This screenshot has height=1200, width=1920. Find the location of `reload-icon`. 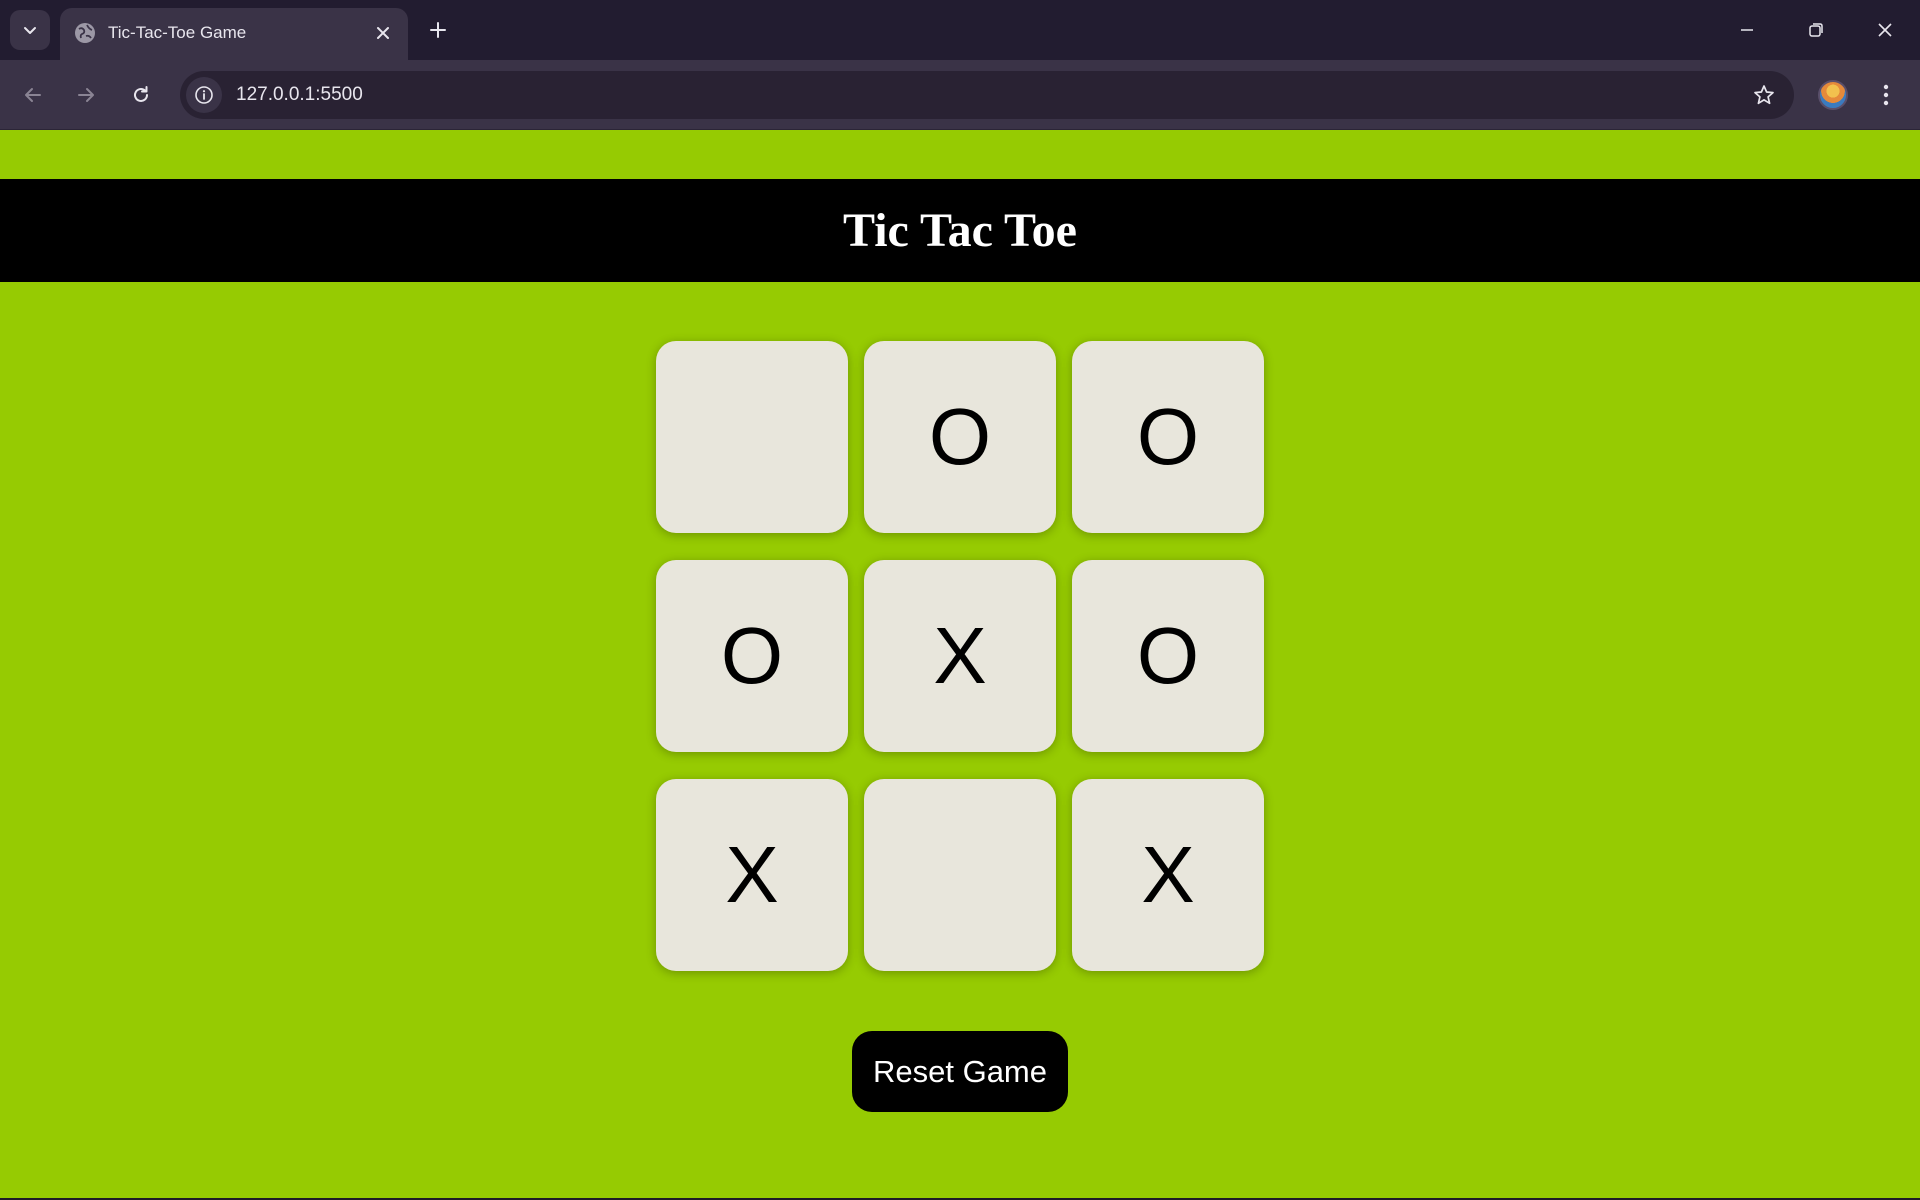

reload-icon is located at coordinates (141, 94).